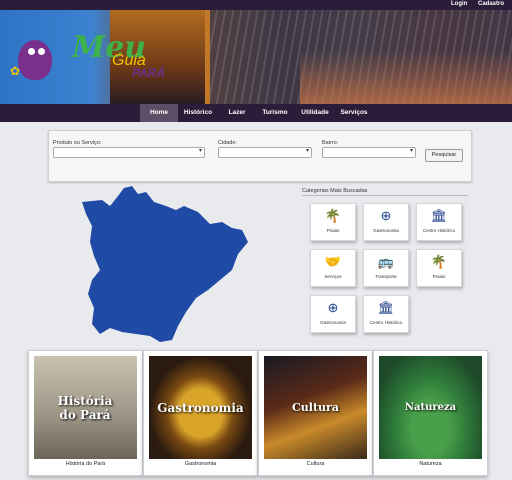 The width and height of the screenshot is (512, 480). What do you see at coordinates (315, 113) in the screenshot?
I see `nav-utilidade: Utilidade` at bounding box center [315, 113].